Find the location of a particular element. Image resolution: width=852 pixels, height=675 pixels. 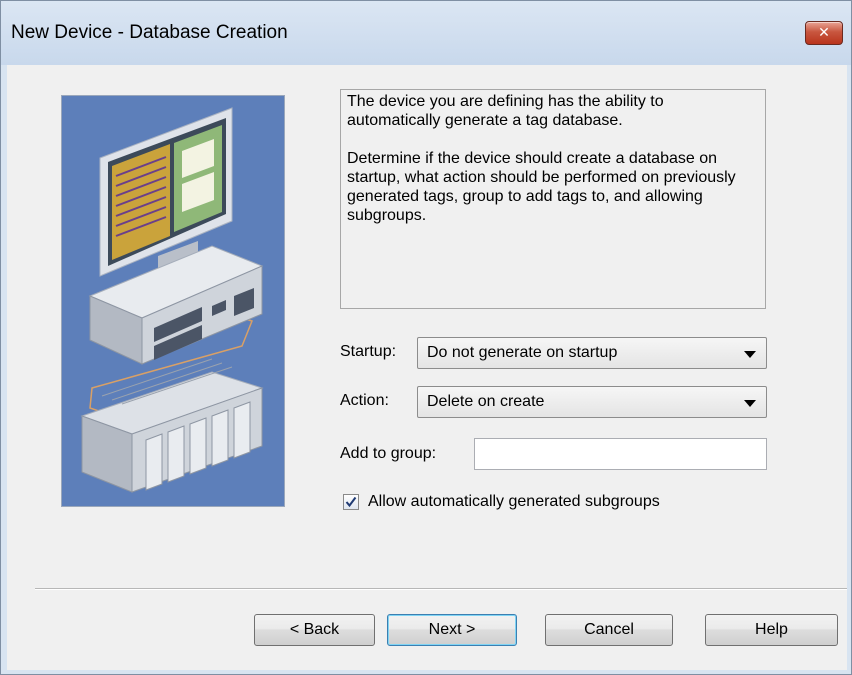

back-button: < Back is located at coordinates (314, 630).